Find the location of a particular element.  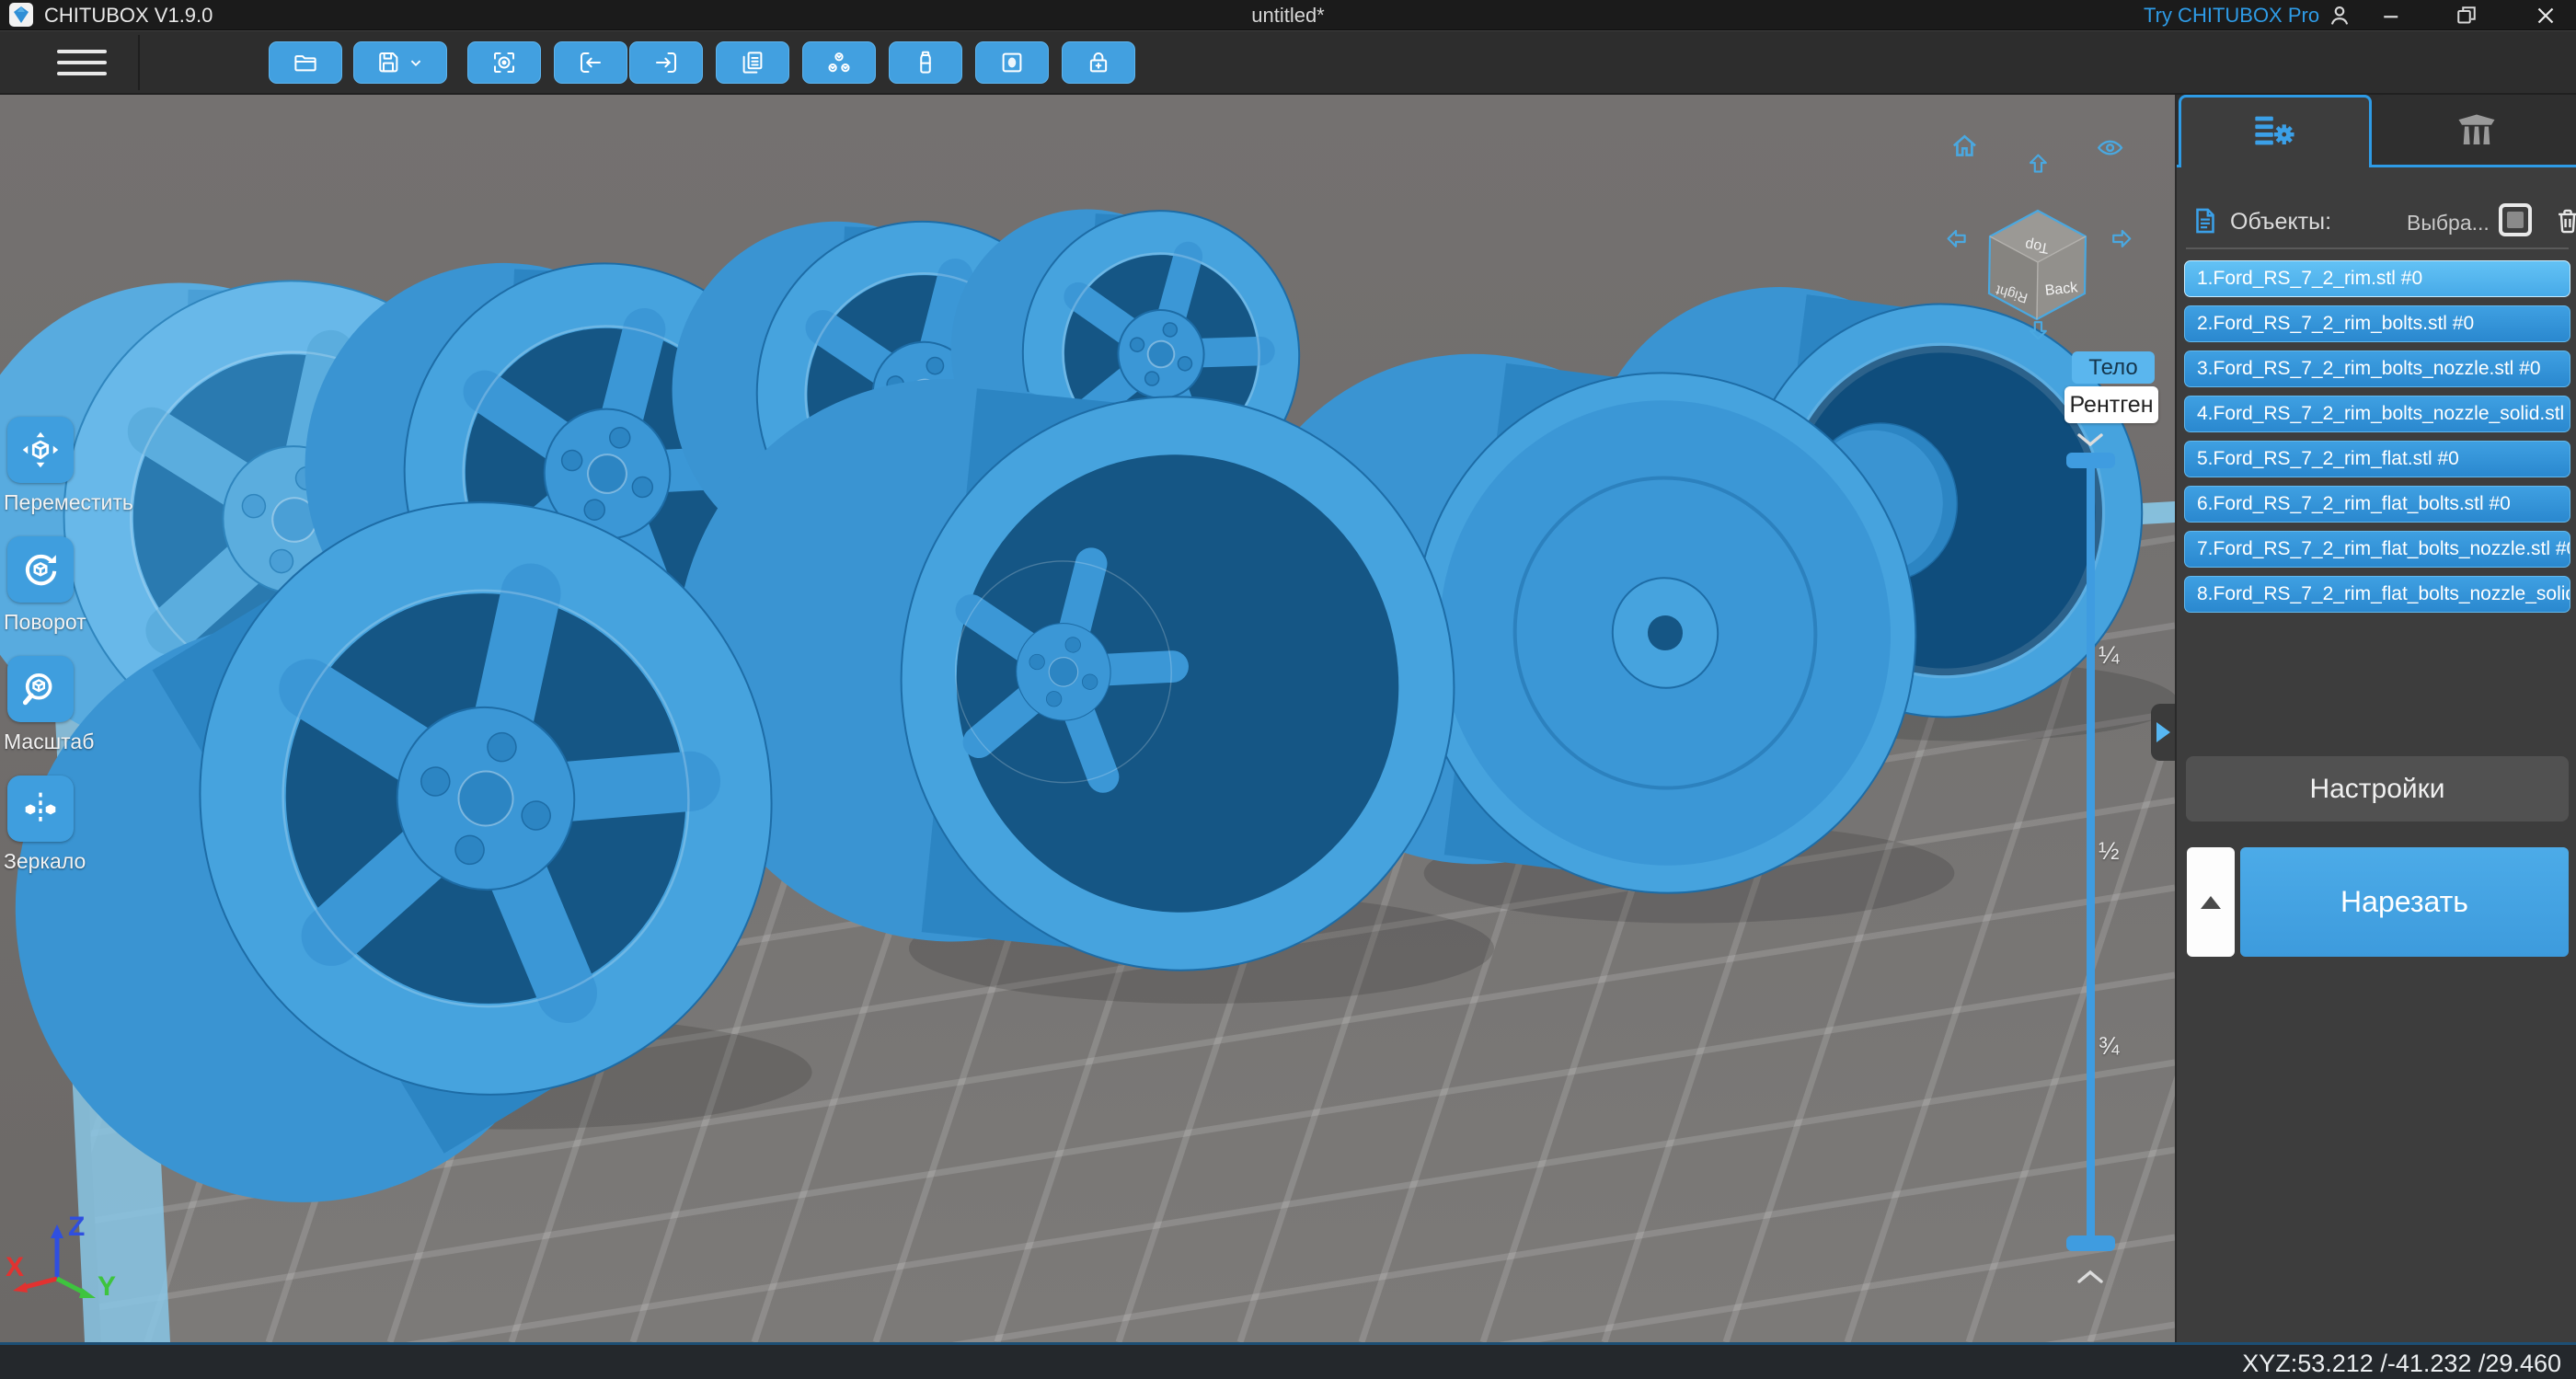

triangle-up-icon is located at coordinates (2211, 902).